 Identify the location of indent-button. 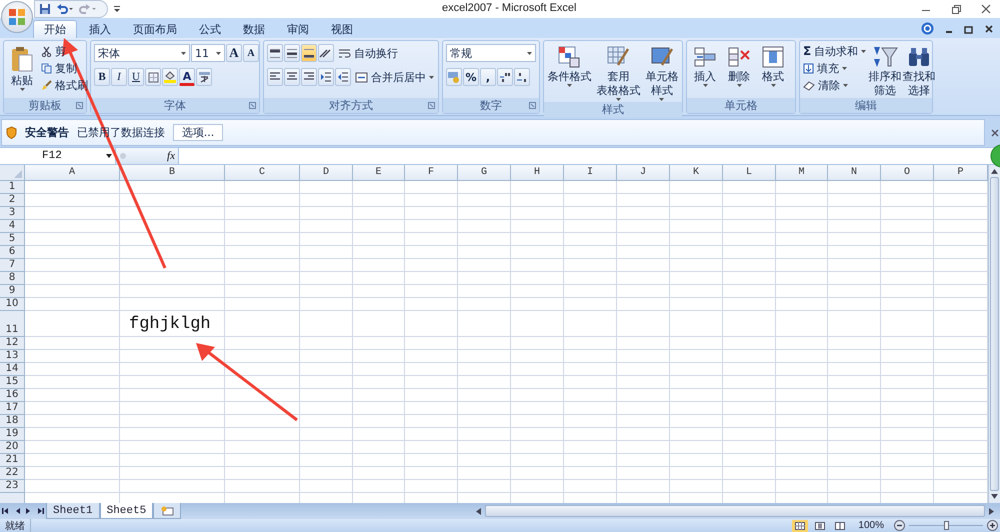
(343, 77).